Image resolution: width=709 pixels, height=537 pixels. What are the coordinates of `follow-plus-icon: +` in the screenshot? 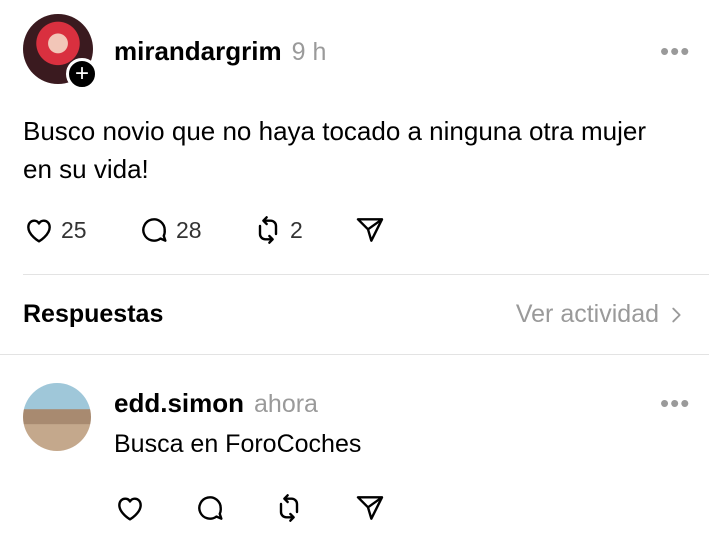 It's located at (82, 74).